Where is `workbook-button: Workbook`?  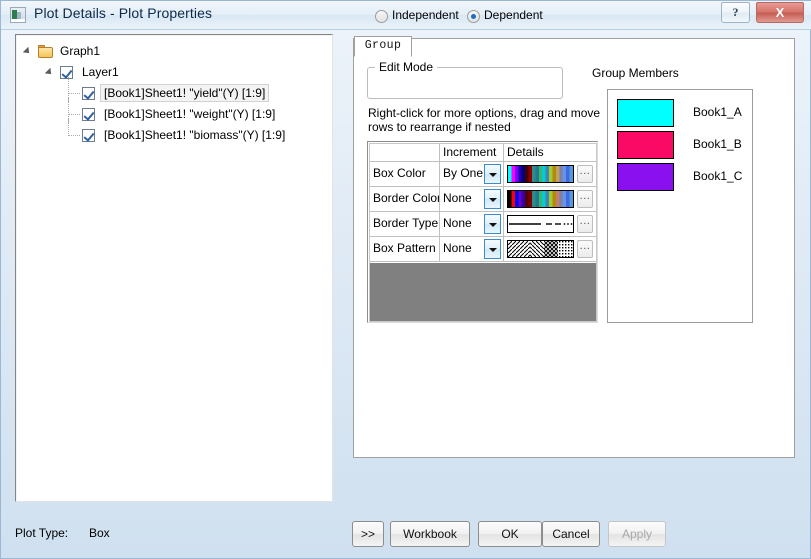 workbook-button: Workbook is located at coordinates (430, 534).